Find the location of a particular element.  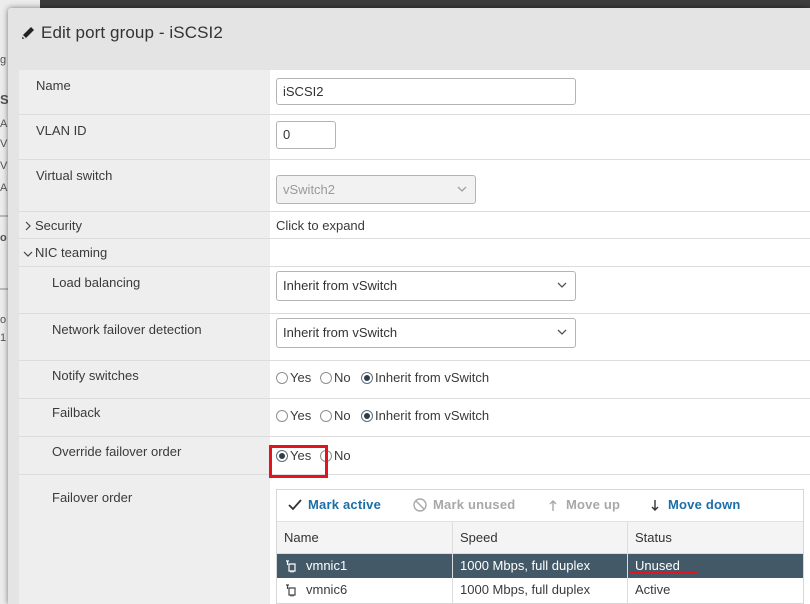

failback-row: Failback Yes No Inherit from vSwitch is located at coordinates (414, 418).